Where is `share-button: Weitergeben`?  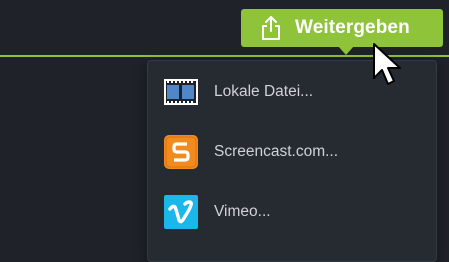 share-button: Weitergeben is located at coordinates (342, 28).